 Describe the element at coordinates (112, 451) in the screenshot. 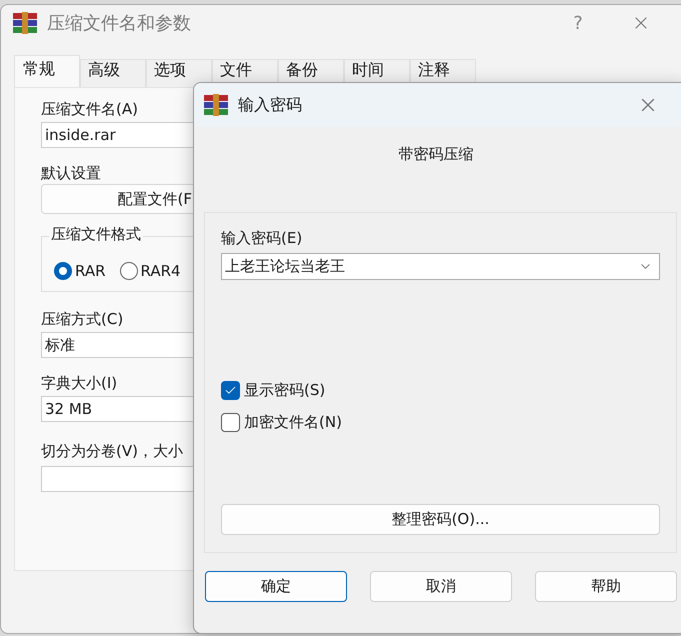

I see `field-label: 切分为分卷(V)，大小` at that location.